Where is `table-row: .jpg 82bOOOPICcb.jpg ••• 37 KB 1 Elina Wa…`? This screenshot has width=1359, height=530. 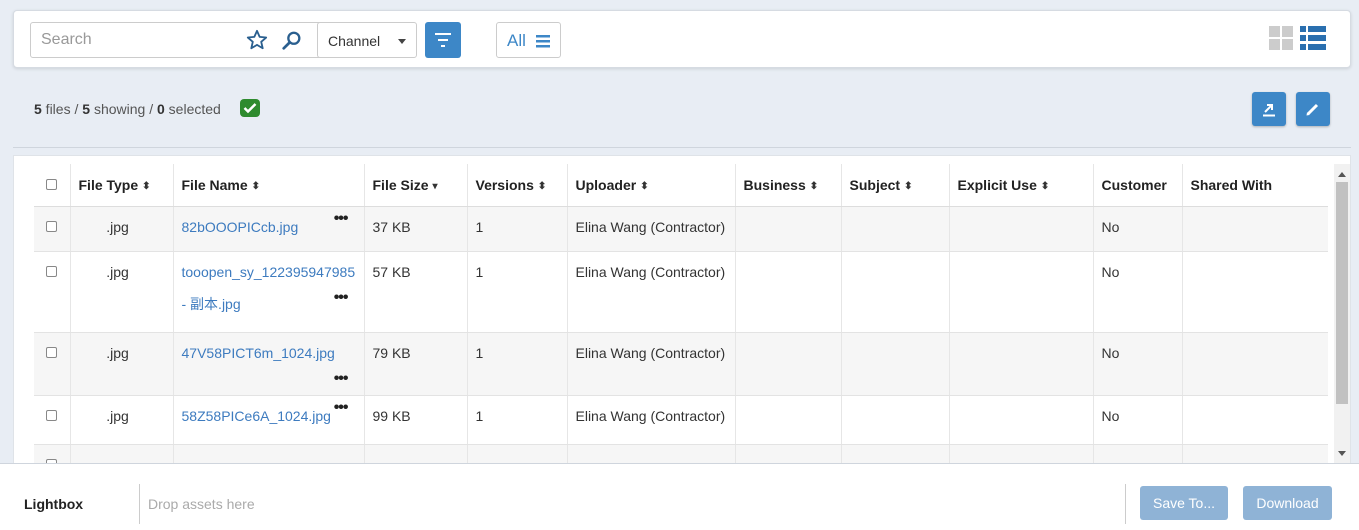
table-row: .jpg 82bOOOPICcb.jpg ••• 37 KB 1 Elina Wa… is located at coordinates (681, 229).